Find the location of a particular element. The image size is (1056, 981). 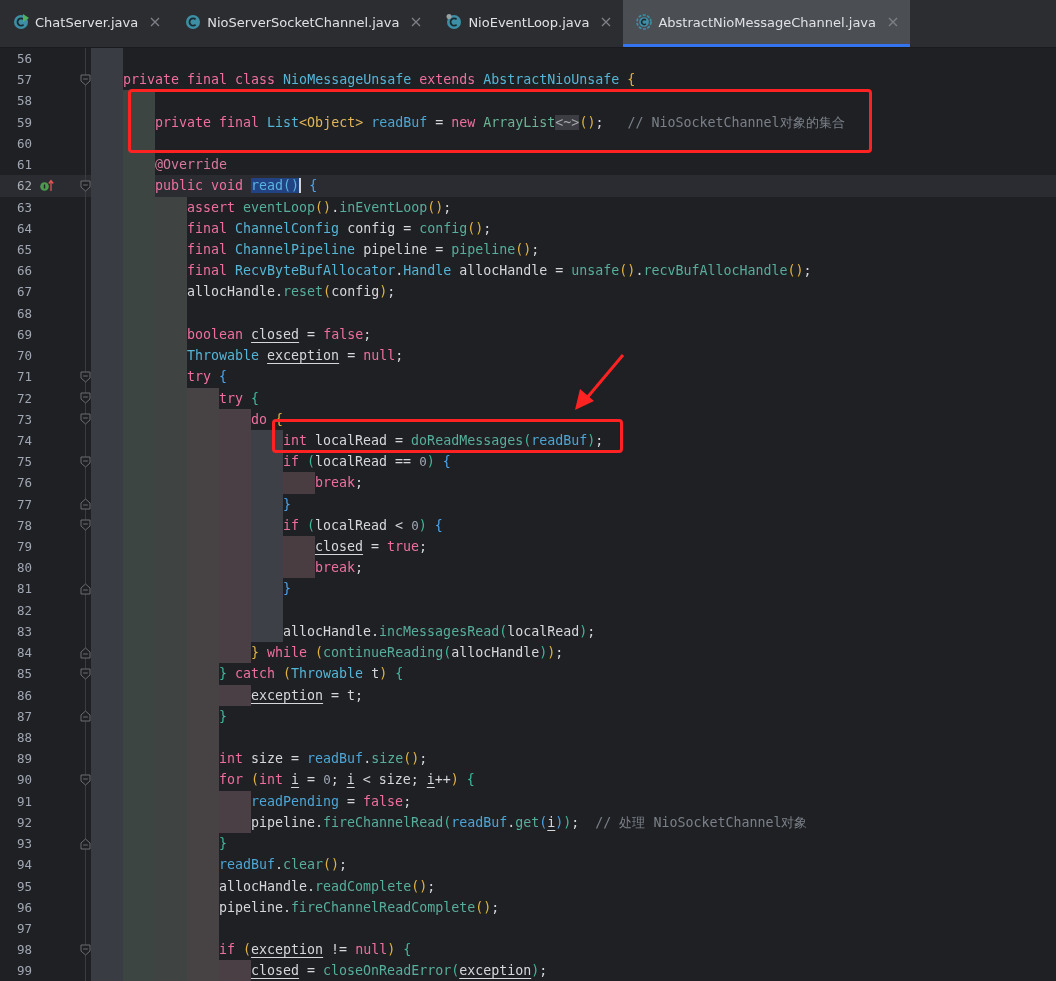

code-line: pipeline.fireChannelReadComplete(); is located at coordinates (295, 907).